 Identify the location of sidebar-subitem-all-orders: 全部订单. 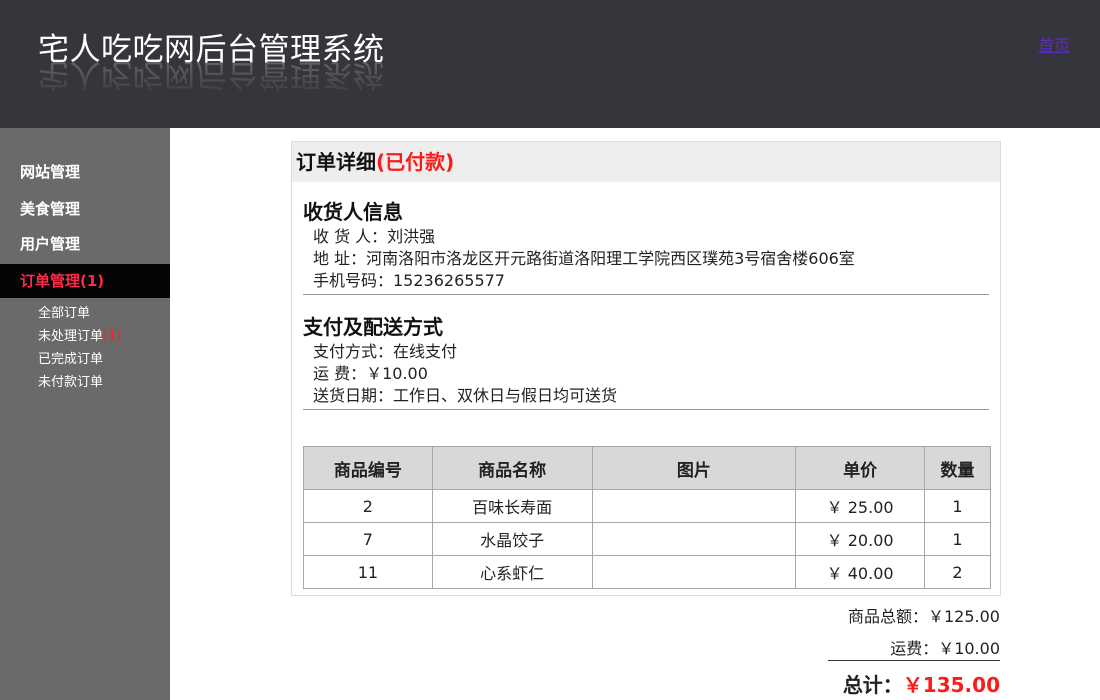
(64, 313).